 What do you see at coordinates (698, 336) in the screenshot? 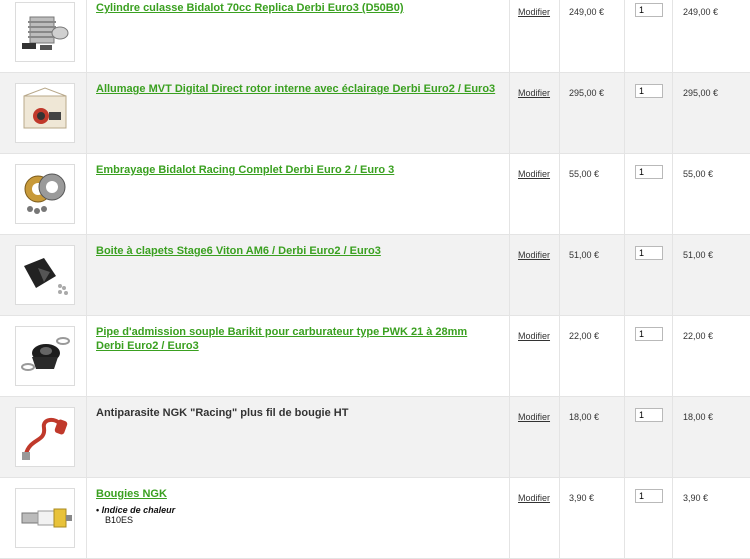
I see `line-total: 22,00 €` at bounding box center [698, 336].